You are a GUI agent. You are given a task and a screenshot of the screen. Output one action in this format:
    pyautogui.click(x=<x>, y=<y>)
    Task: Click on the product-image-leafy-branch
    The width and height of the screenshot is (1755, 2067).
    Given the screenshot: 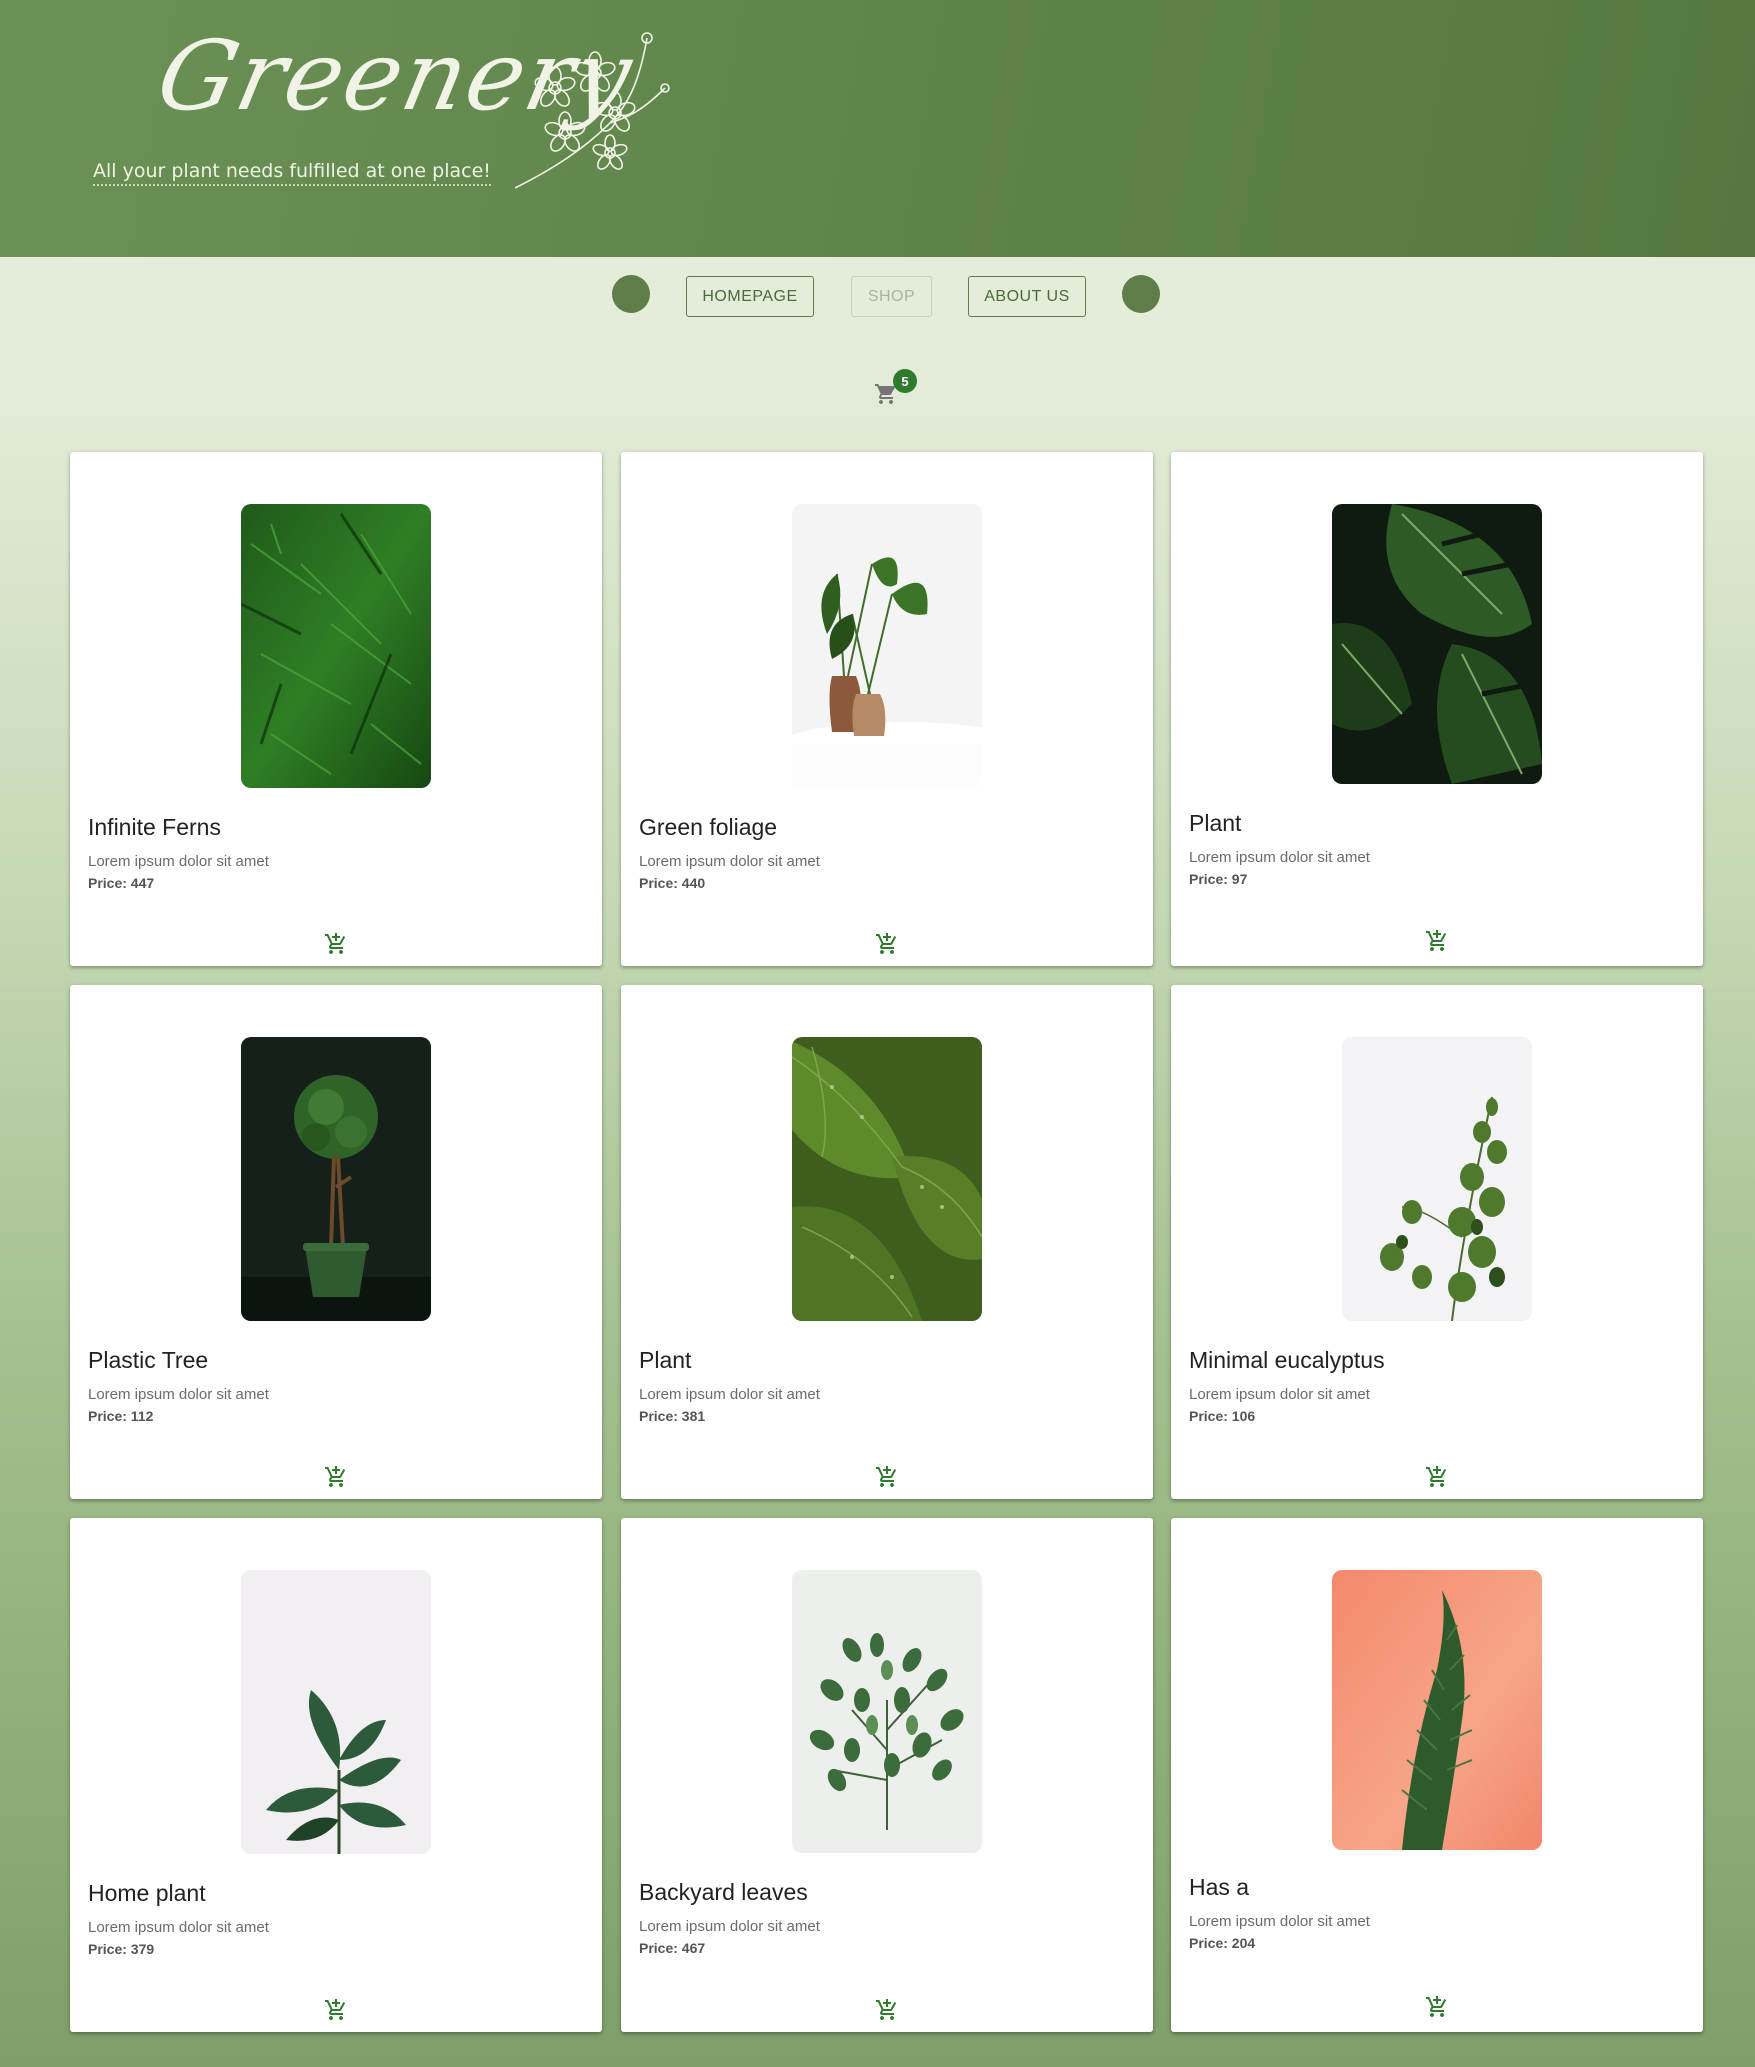 What is the action you would take?
    pyautogui.click(x=887, y=1711)
    